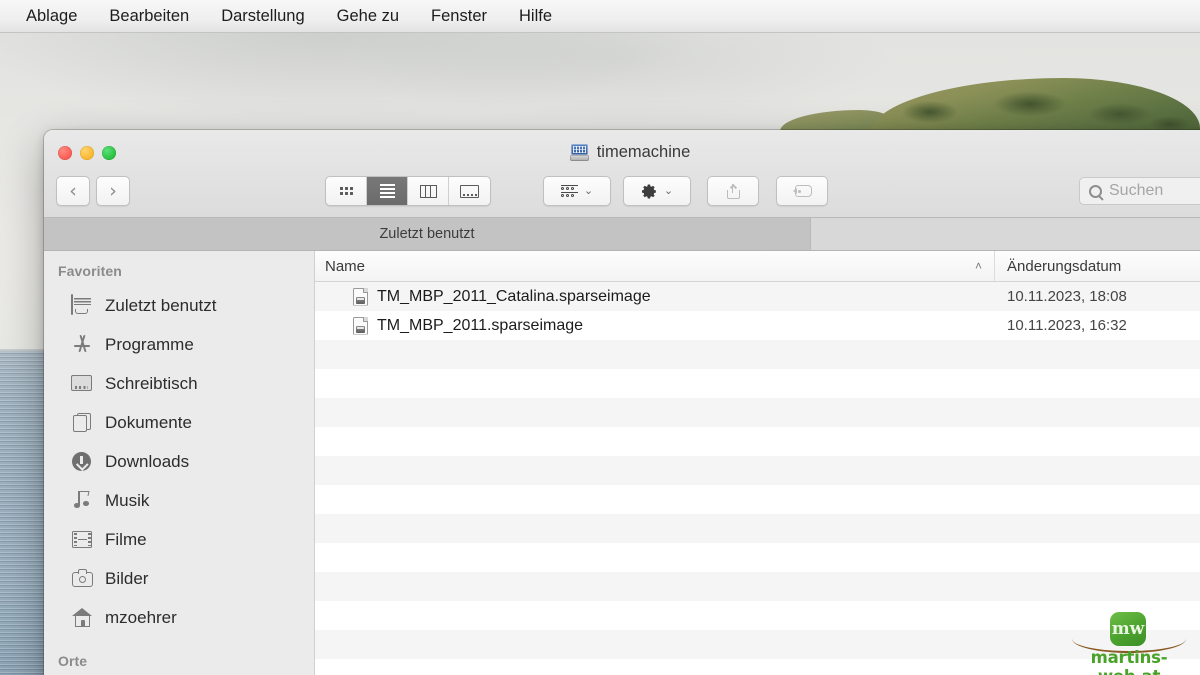 The height and width of the screenshot is (675, 1200). I want to click on sidebar-item-bilder: Bilder, so click(179, 578).